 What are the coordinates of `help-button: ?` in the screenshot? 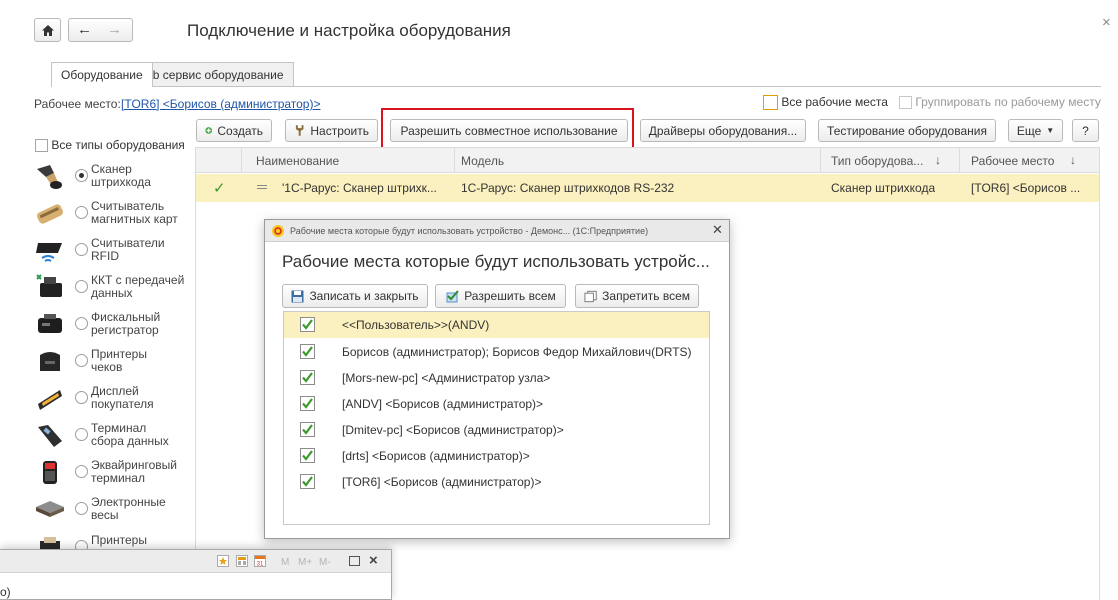 It's located at (1085, 130).